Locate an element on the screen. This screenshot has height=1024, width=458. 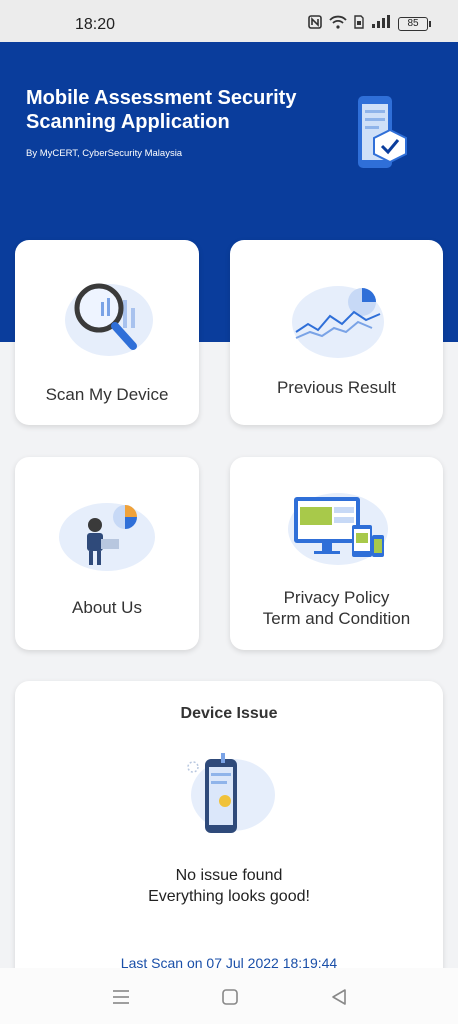
sim-icon is located at coordinates (359, 23).